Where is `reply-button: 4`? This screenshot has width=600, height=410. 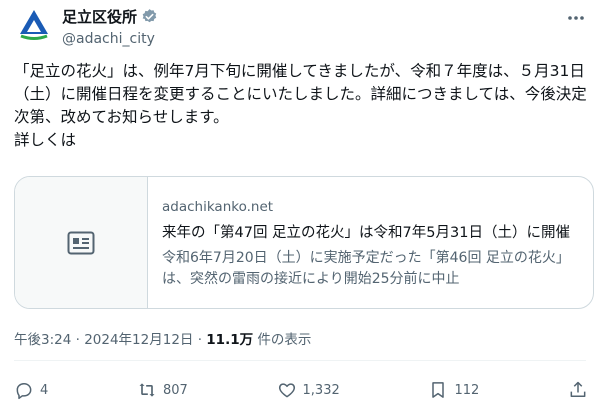 reply-button: 4 is located at coordinates (31, 390).